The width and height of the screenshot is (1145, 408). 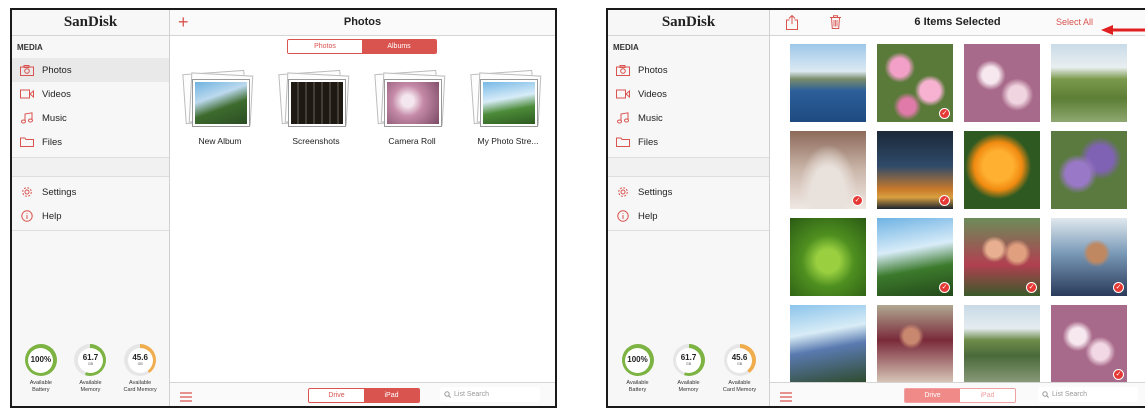 I want to click on drive-ipad-toggle: Drive iPad, so click(x=364, y=395).